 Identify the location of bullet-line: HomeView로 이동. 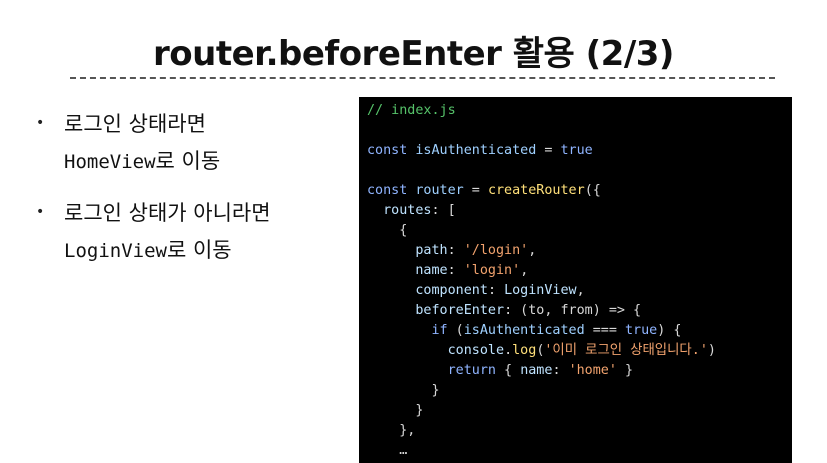
(210, 162).